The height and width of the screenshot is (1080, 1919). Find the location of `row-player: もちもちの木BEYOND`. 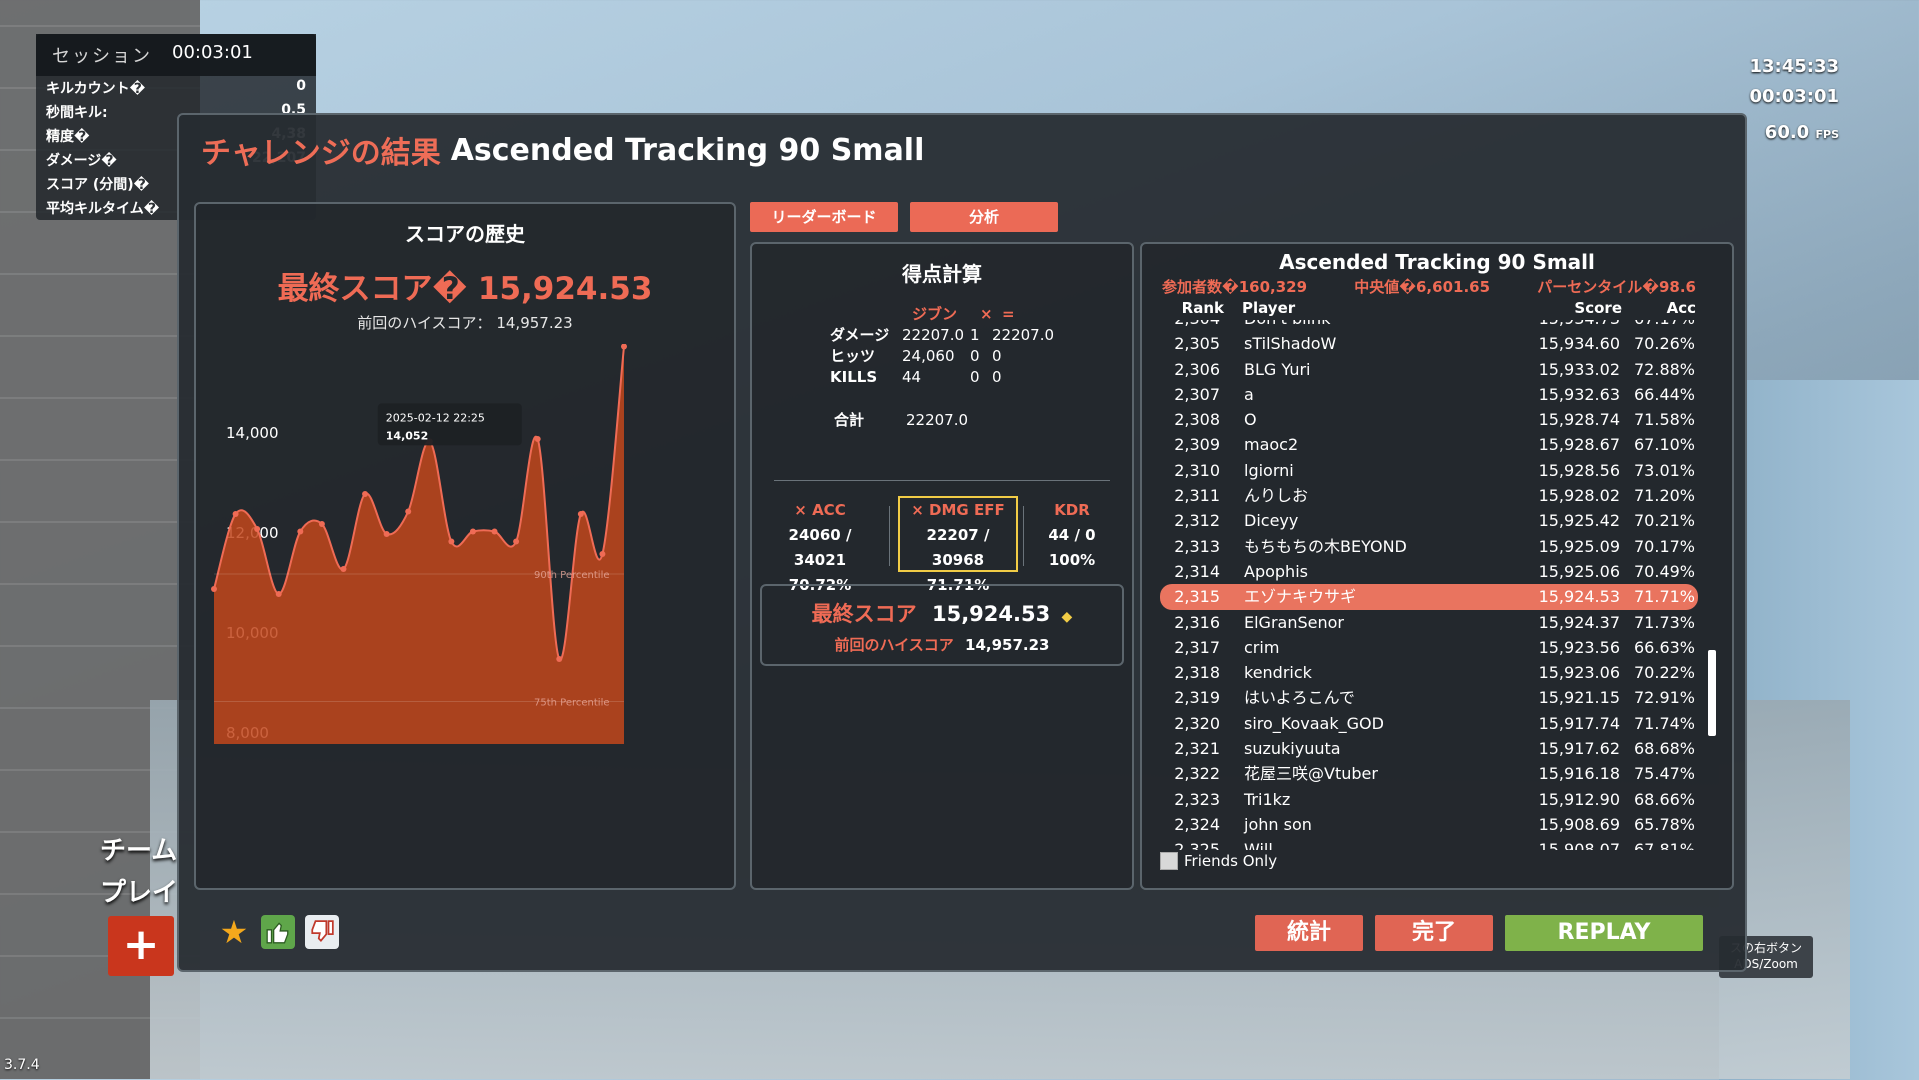

row-player: もちもちの木BEYOND is located at coordinates (1325, 546).